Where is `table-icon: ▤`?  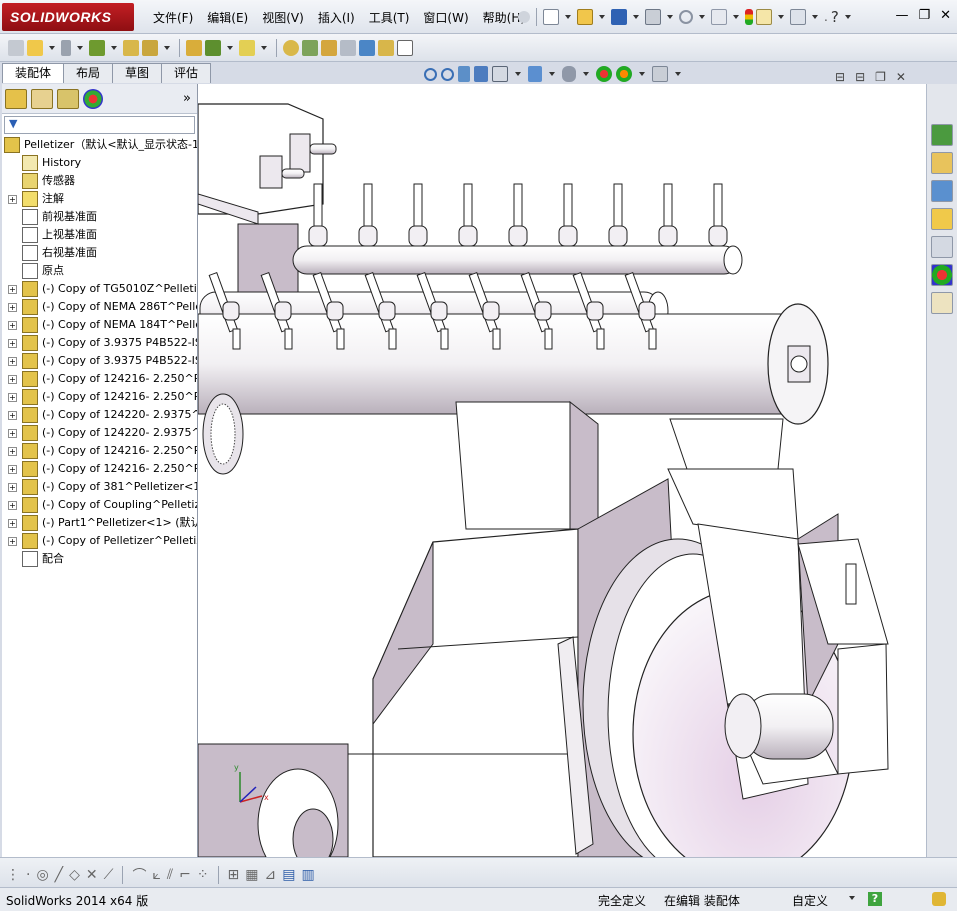
table-icon: ▤ is located at coordinates (288, 875).